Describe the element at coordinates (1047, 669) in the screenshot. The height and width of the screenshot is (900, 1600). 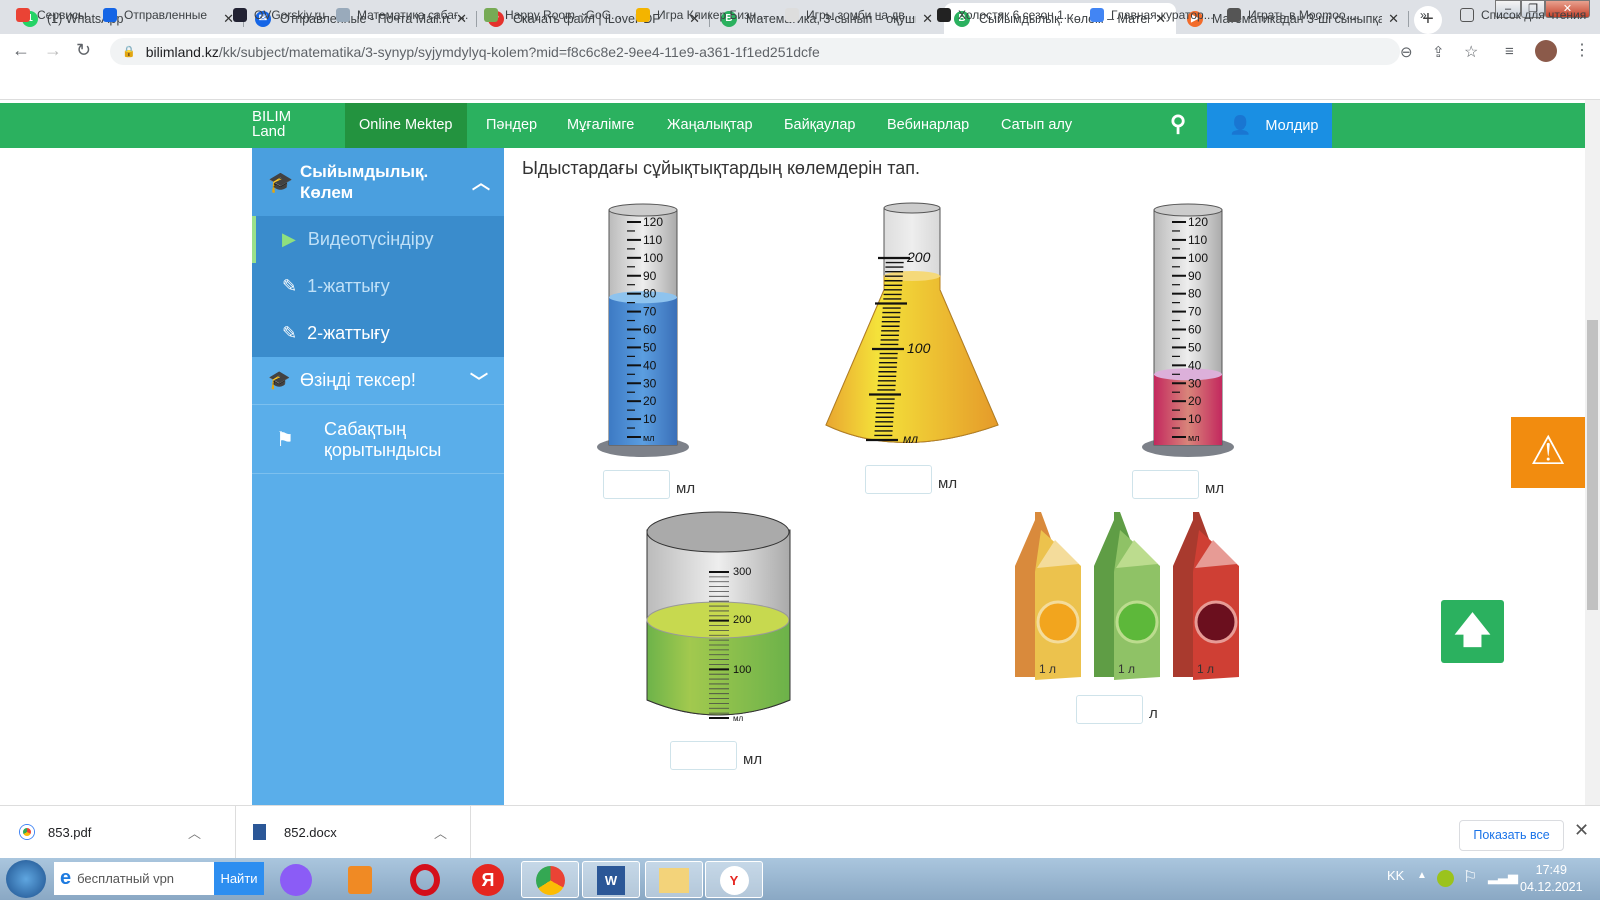
I see `volume-label: 1 л` at that location.